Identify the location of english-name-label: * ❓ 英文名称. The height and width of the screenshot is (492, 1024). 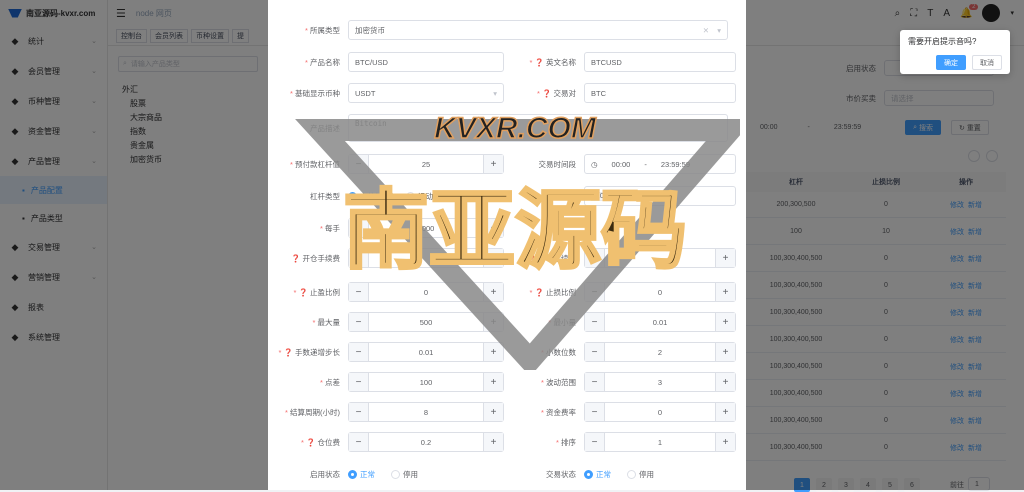
(552, 62).